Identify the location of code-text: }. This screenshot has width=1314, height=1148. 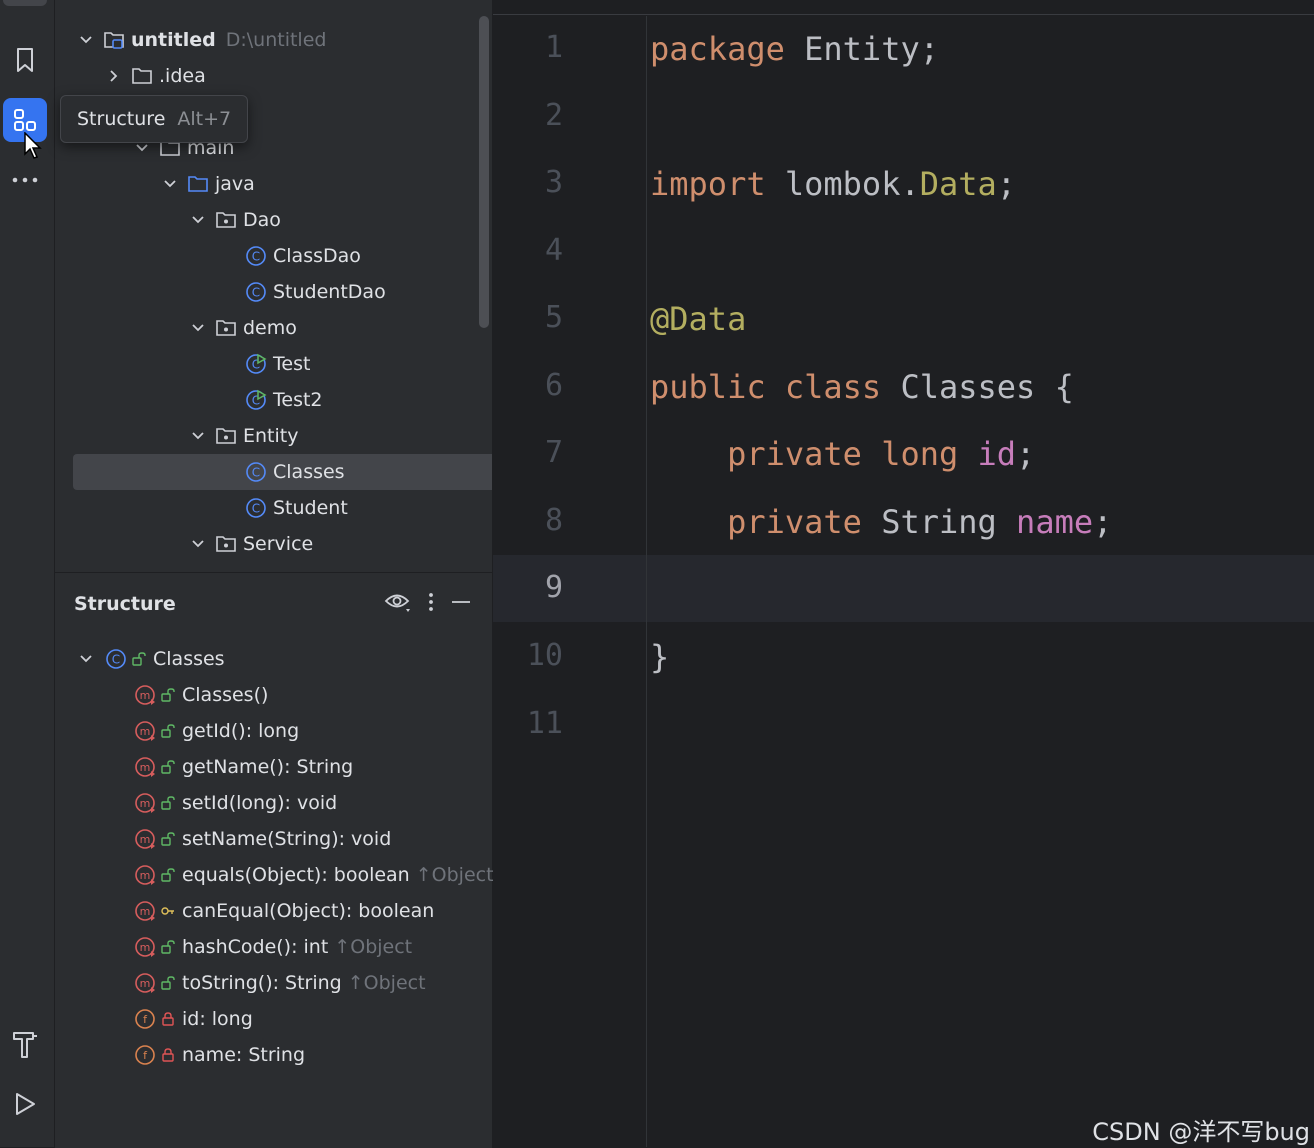
(660, 657).